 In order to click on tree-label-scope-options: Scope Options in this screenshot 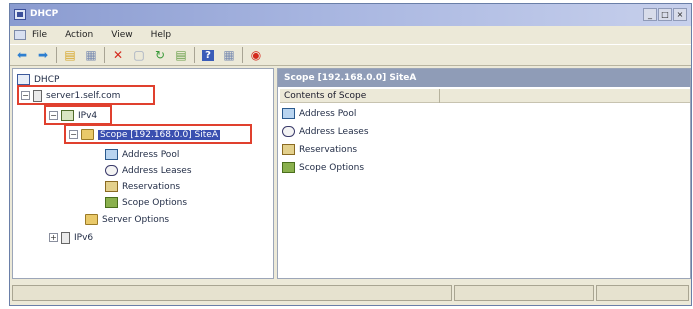, I will do `click(155, 202)`.